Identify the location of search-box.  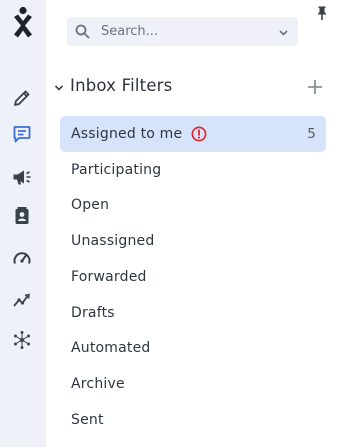
(182, 31).